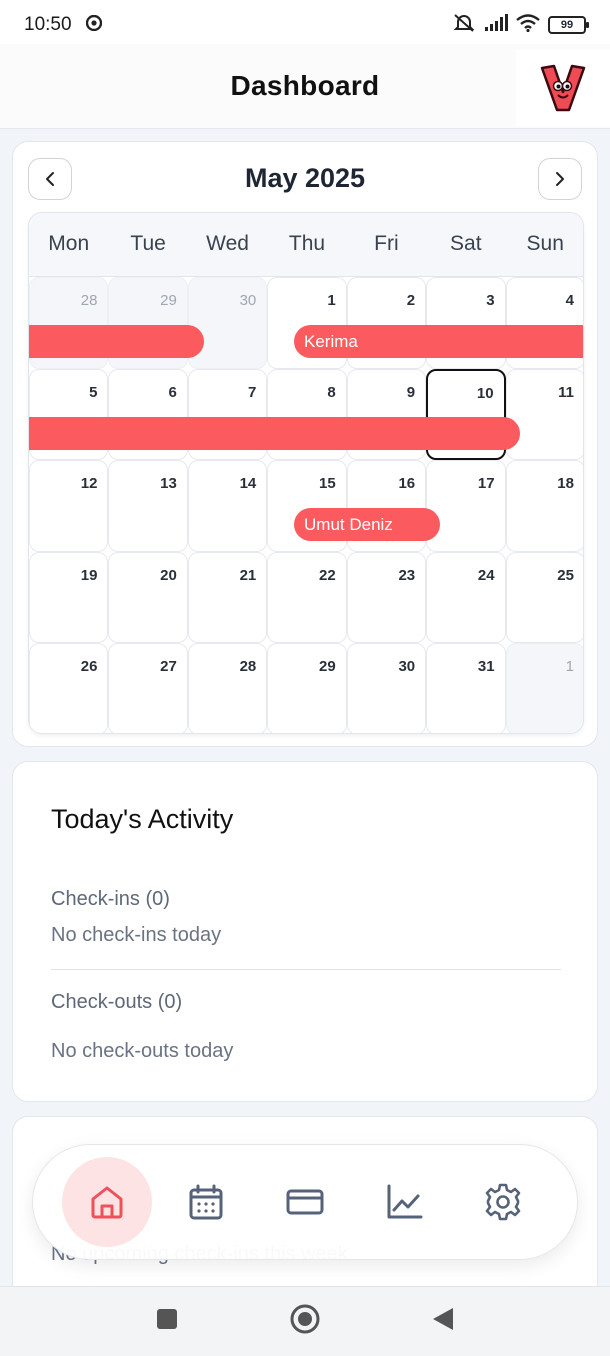 Image resolution: width=610 pixels, height=1356 pixels. I want to click on day-number: 18, so click(565, 484).